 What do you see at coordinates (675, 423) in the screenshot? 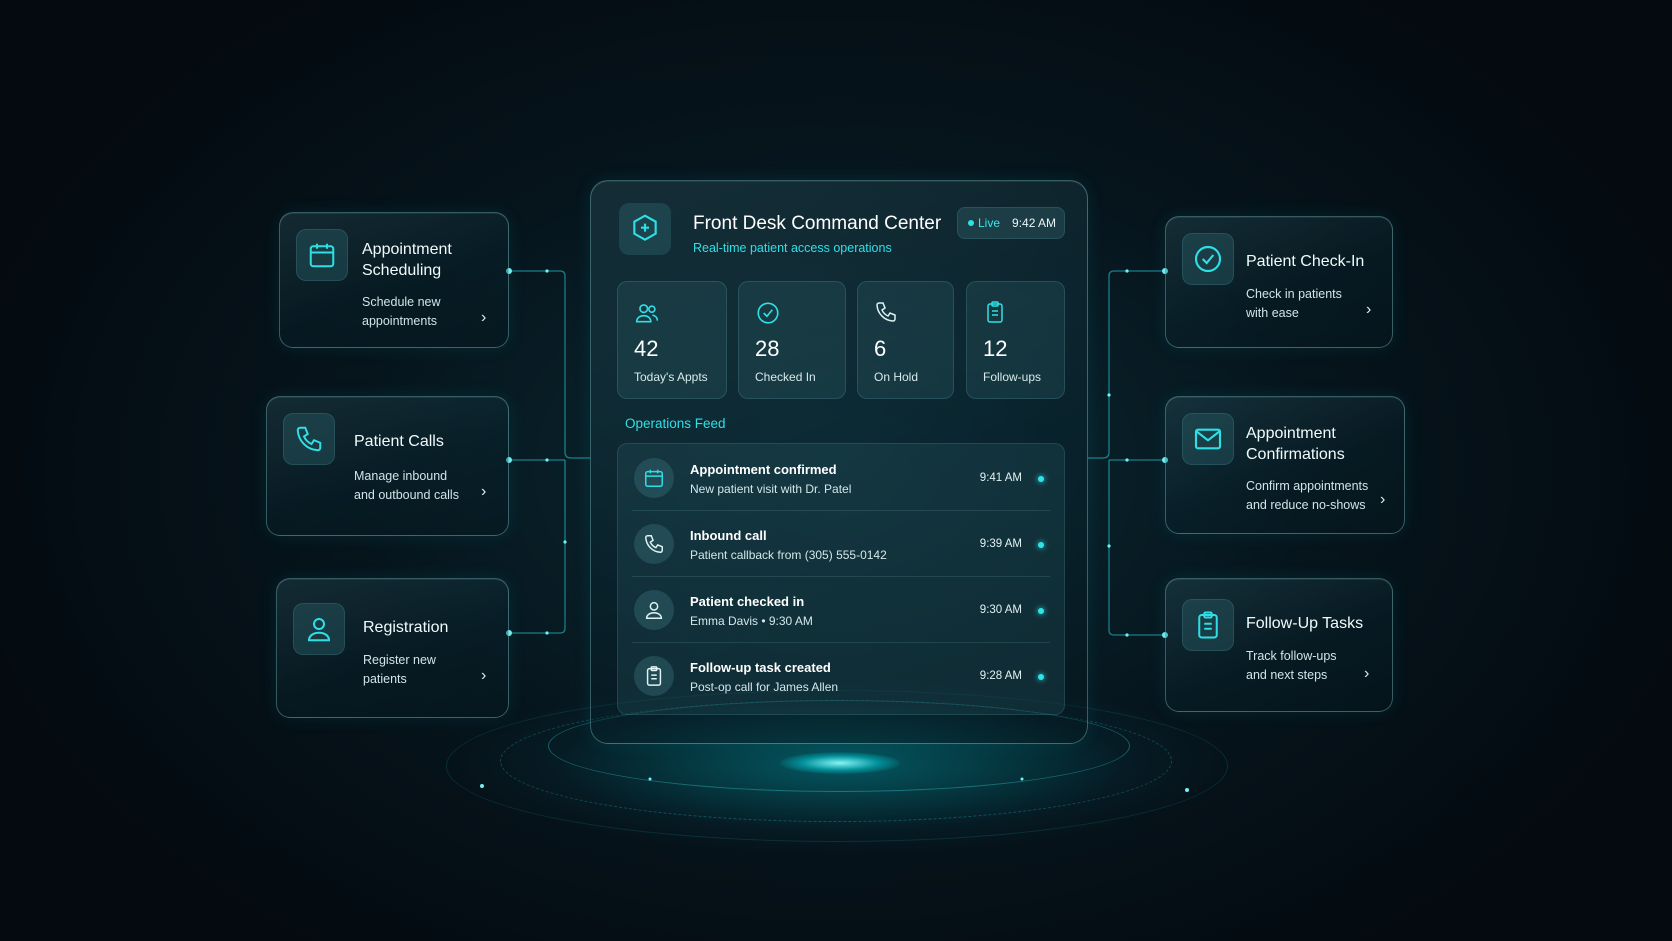
I see `operations-feed-title: Operations Feed` at bounding box center [675, 423].